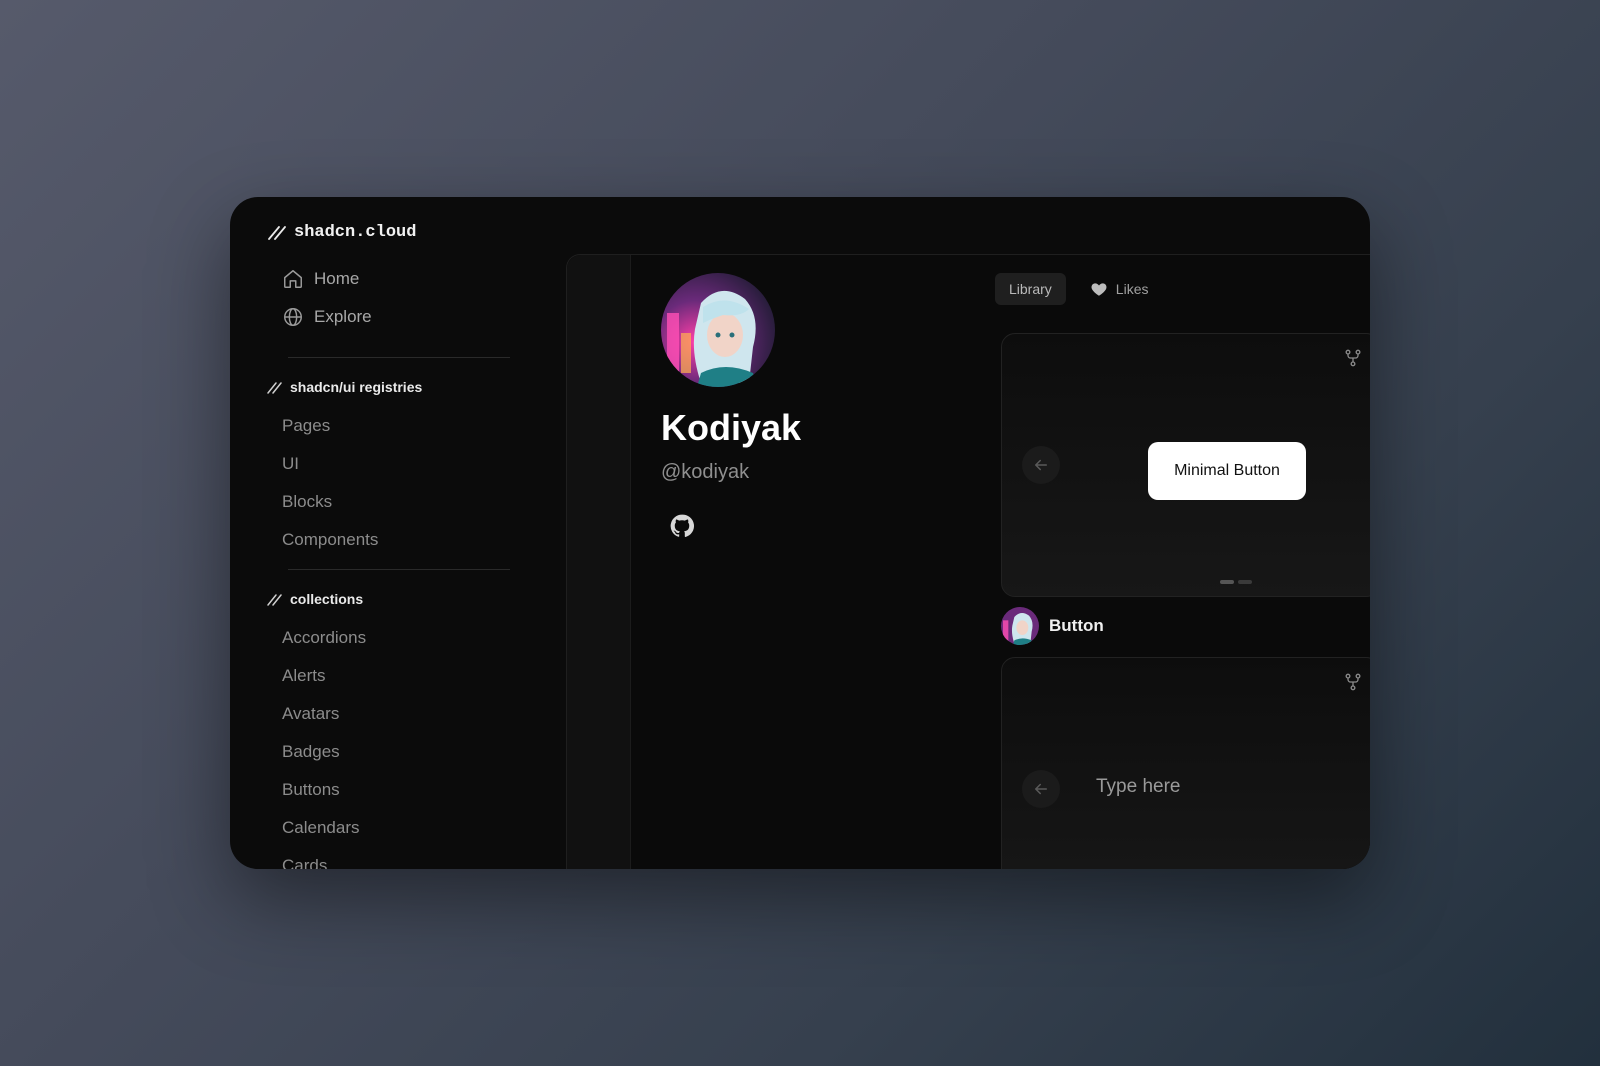 Image resolution: width=1600 pixels, height=1066 pixels. I want to click on section-heading-label: shadcn/ui registries, so click(356, 387).